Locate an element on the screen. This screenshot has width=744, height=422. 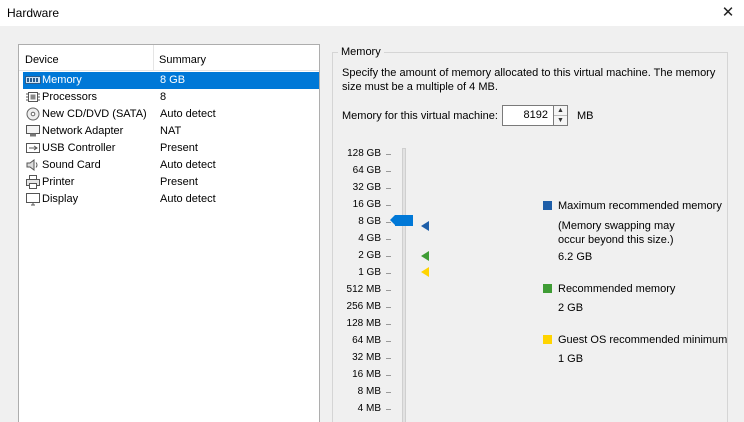
slider-tick-label: 8 GB is located at coordinates (369, 221).